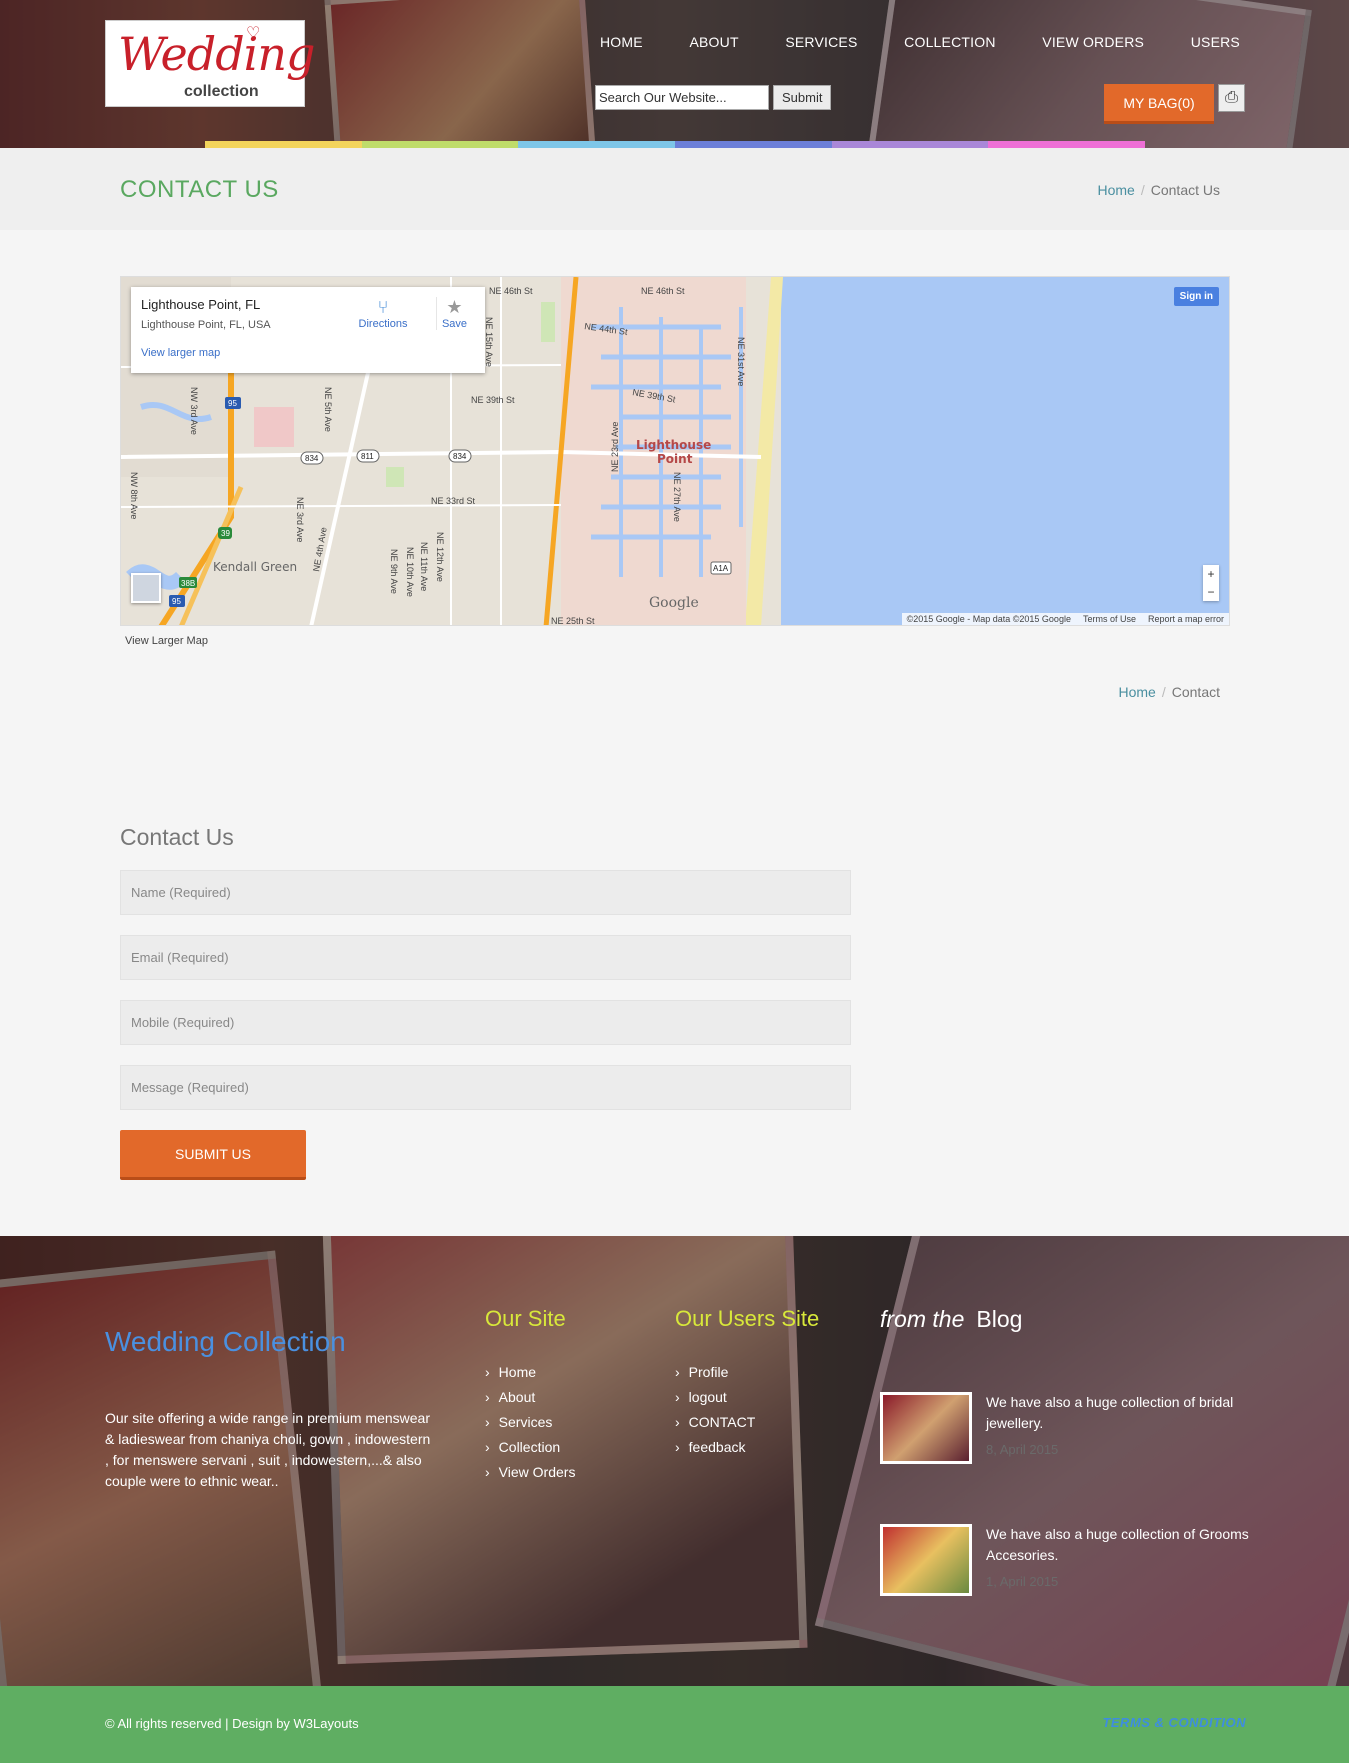 The height and width of the screenshot is (1763, 1349). What do you see at coordinates (460, 456) in the screenshot?
I see `route-shield-label: 834` at bounding box center [460, 456].